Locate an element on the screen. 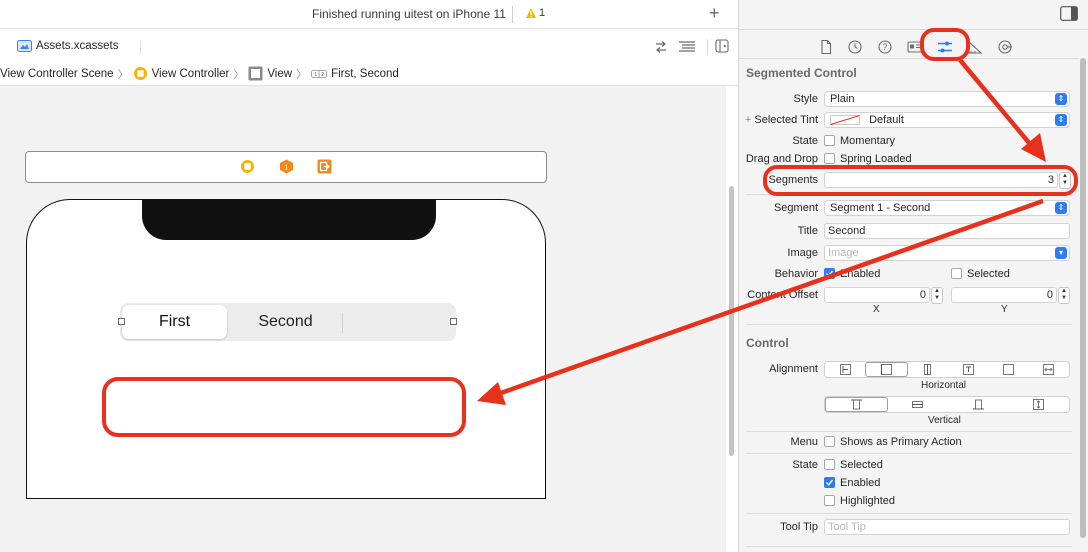 The height and width of the screenshot is (552, 1088). align-fill-width-icon is located at coordinates (1049, 369).